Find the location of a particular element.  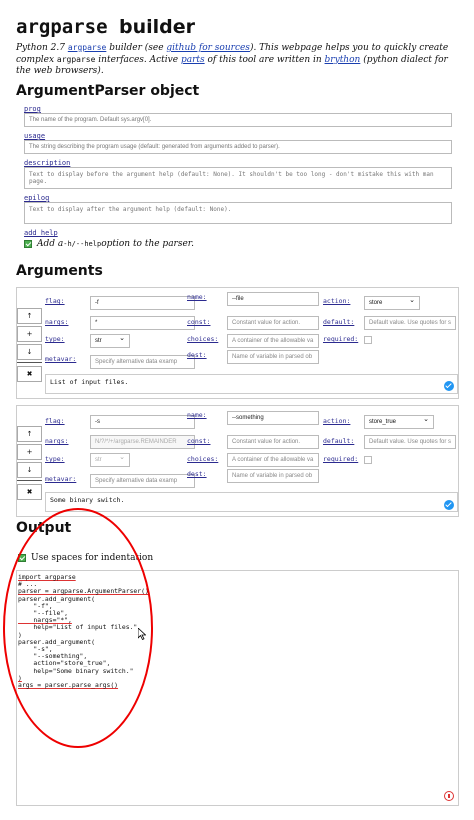

nargs-input: * is located at coordinates (142, 323).